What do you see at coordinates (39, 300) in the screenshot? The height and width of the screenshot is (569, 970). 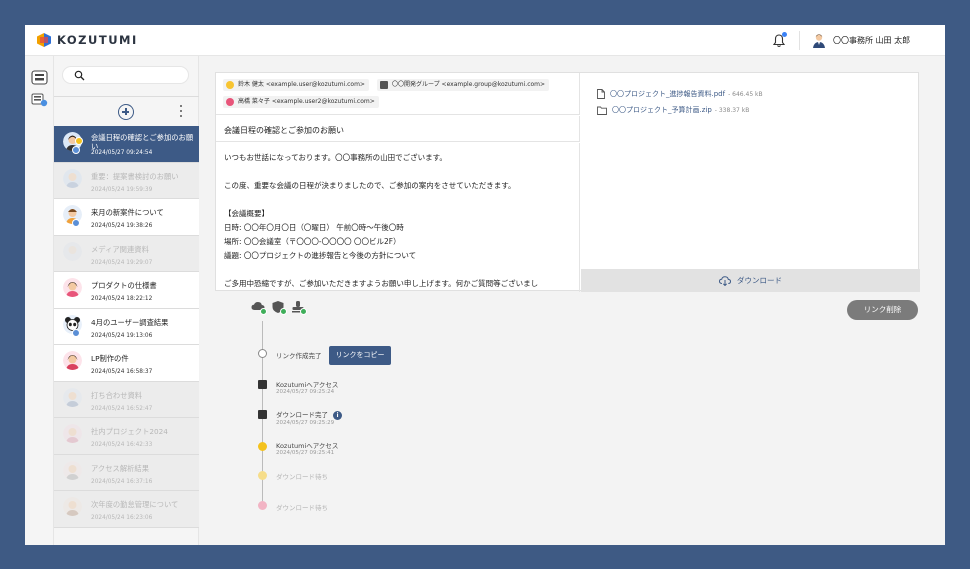 I see `icon-rail` at bounding box center [39, 300].